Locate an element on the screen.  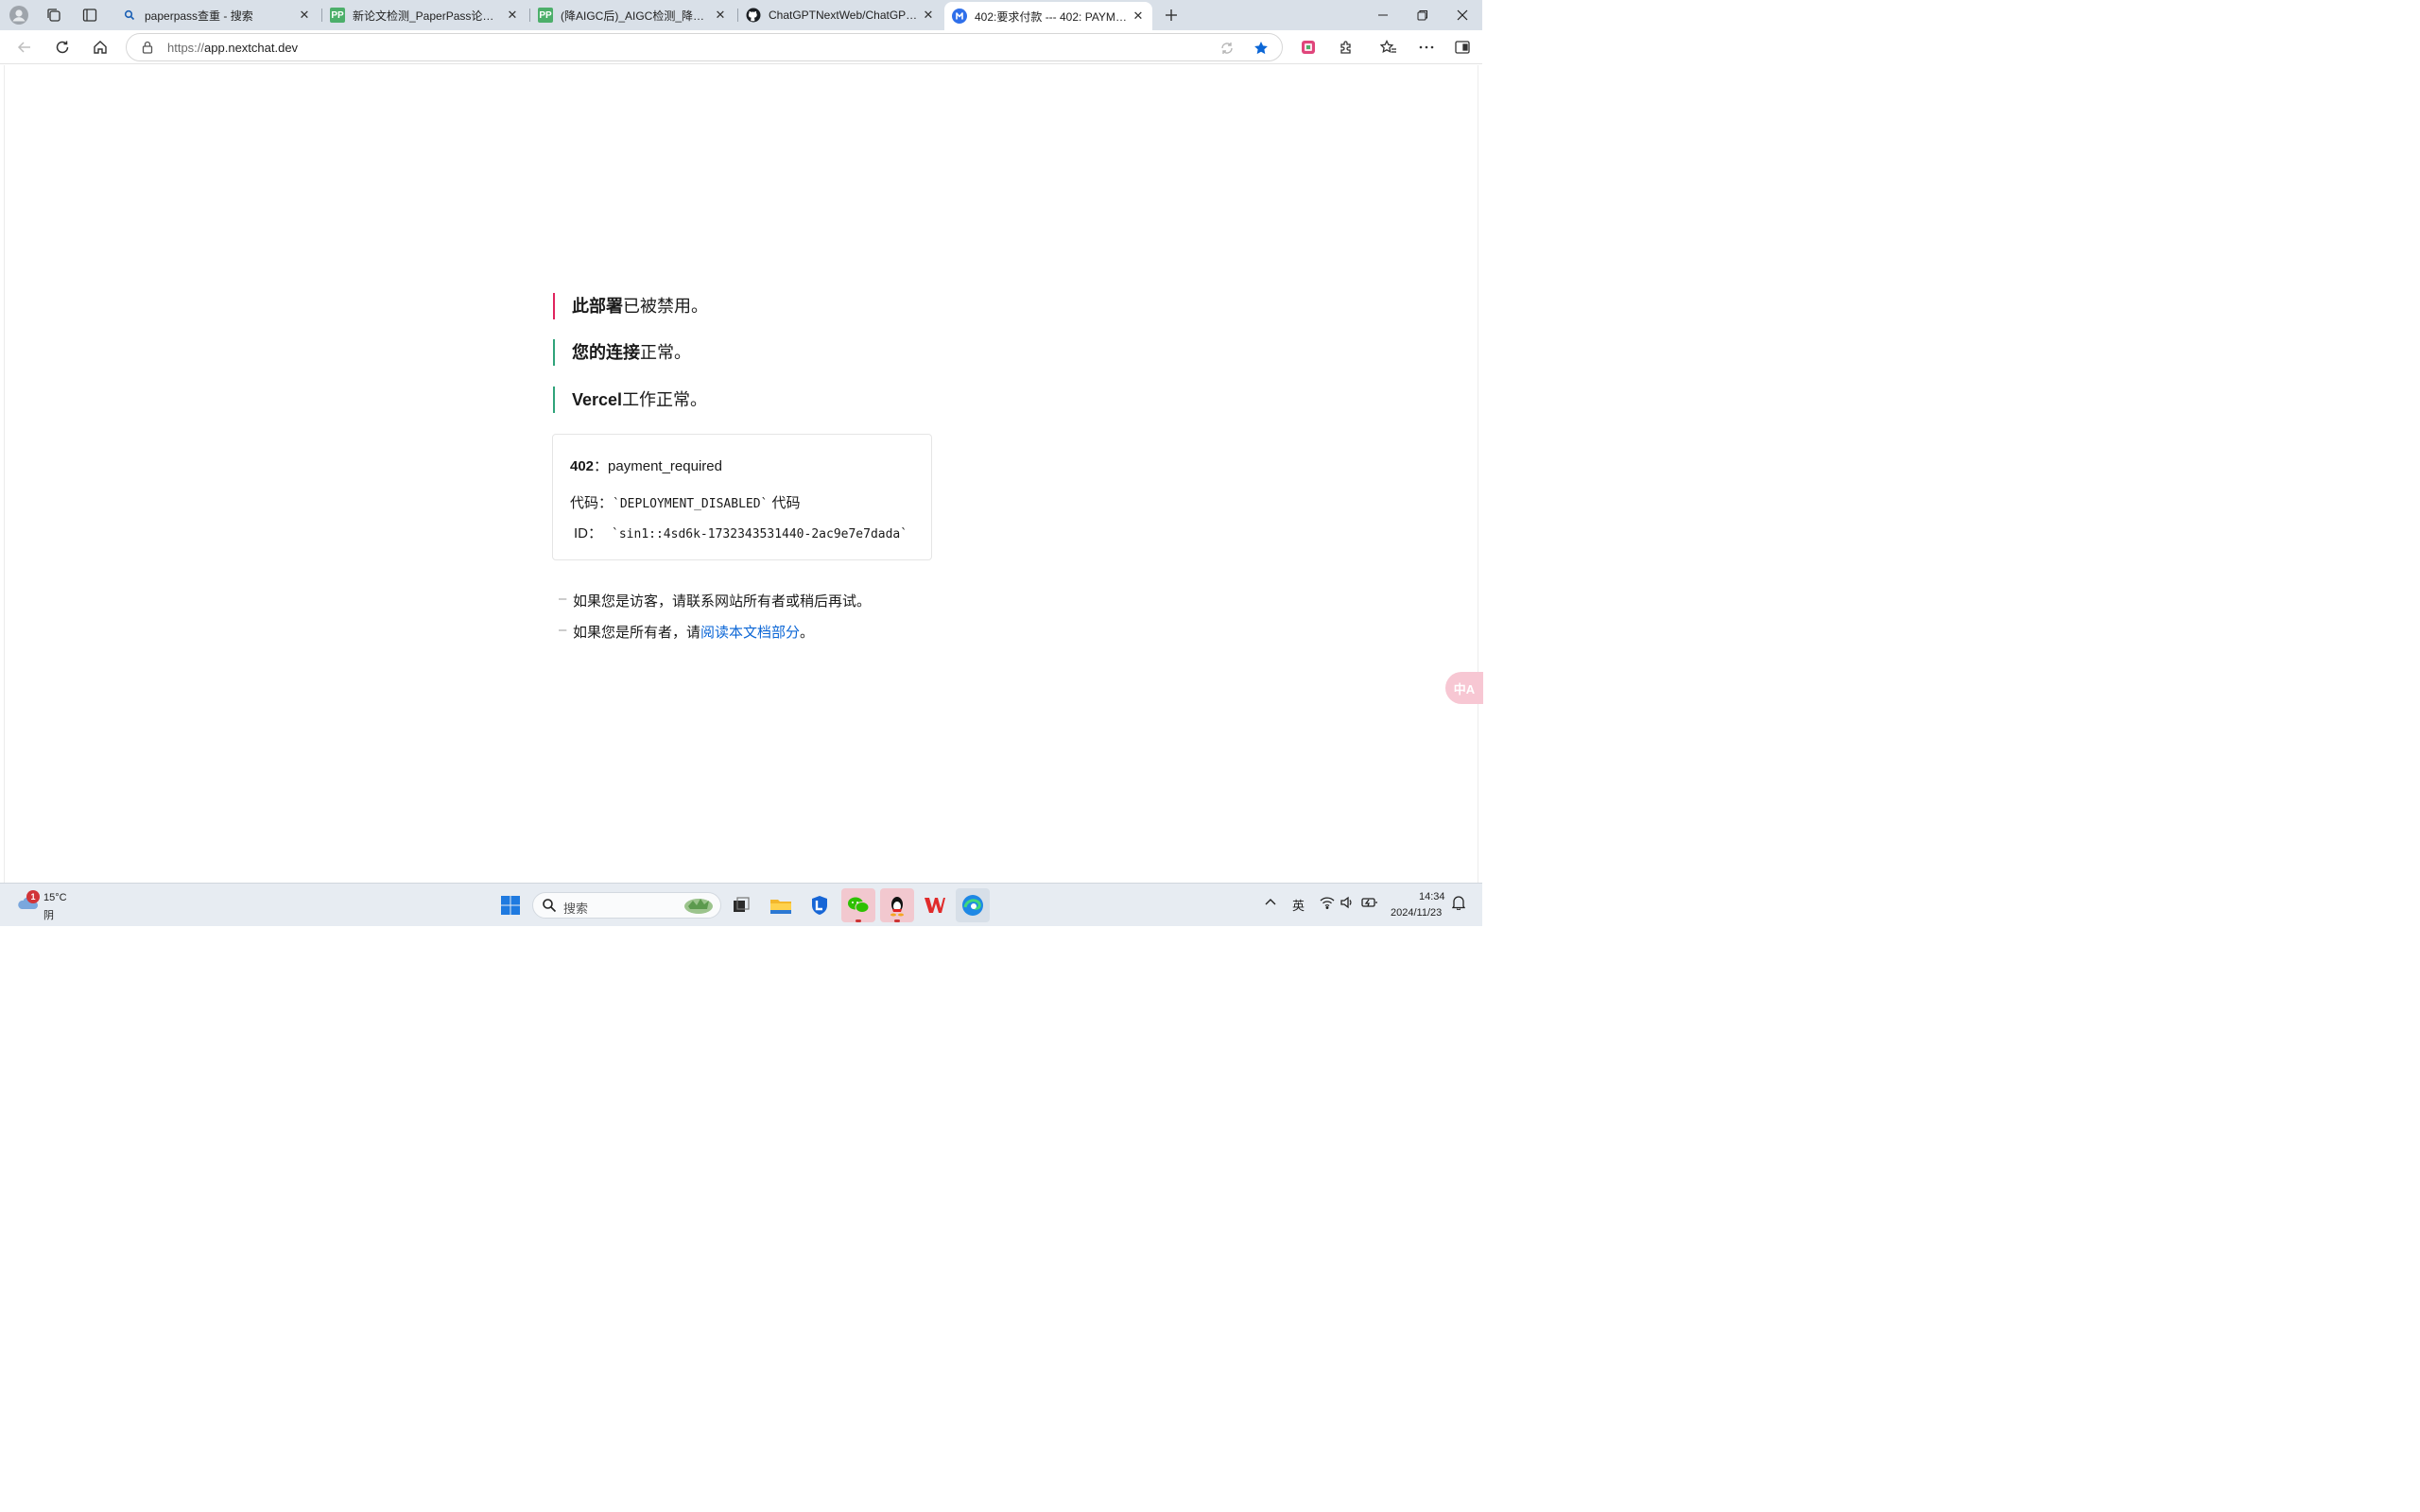
restore-icon is located at coordinates (1423, 15).